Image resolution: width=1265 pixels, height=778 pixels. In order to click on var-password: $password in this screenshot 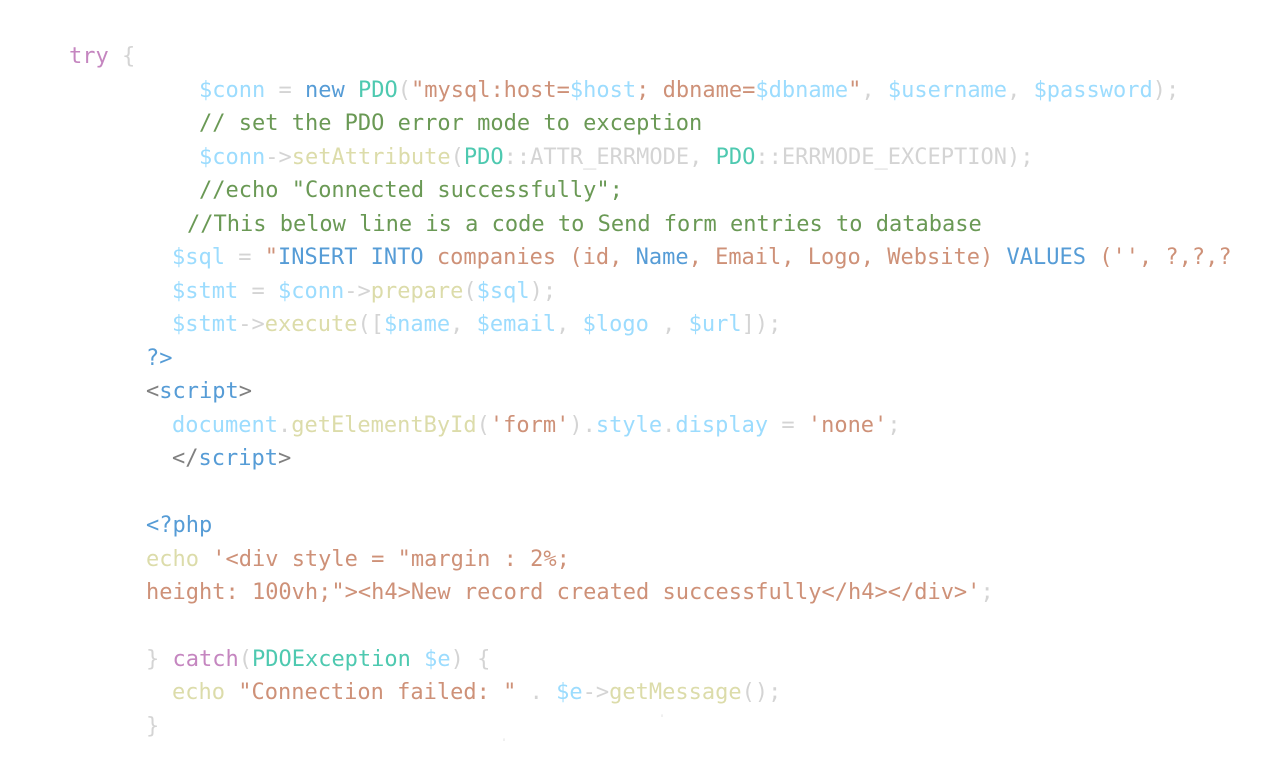, I will do `click(1093, 90)`.